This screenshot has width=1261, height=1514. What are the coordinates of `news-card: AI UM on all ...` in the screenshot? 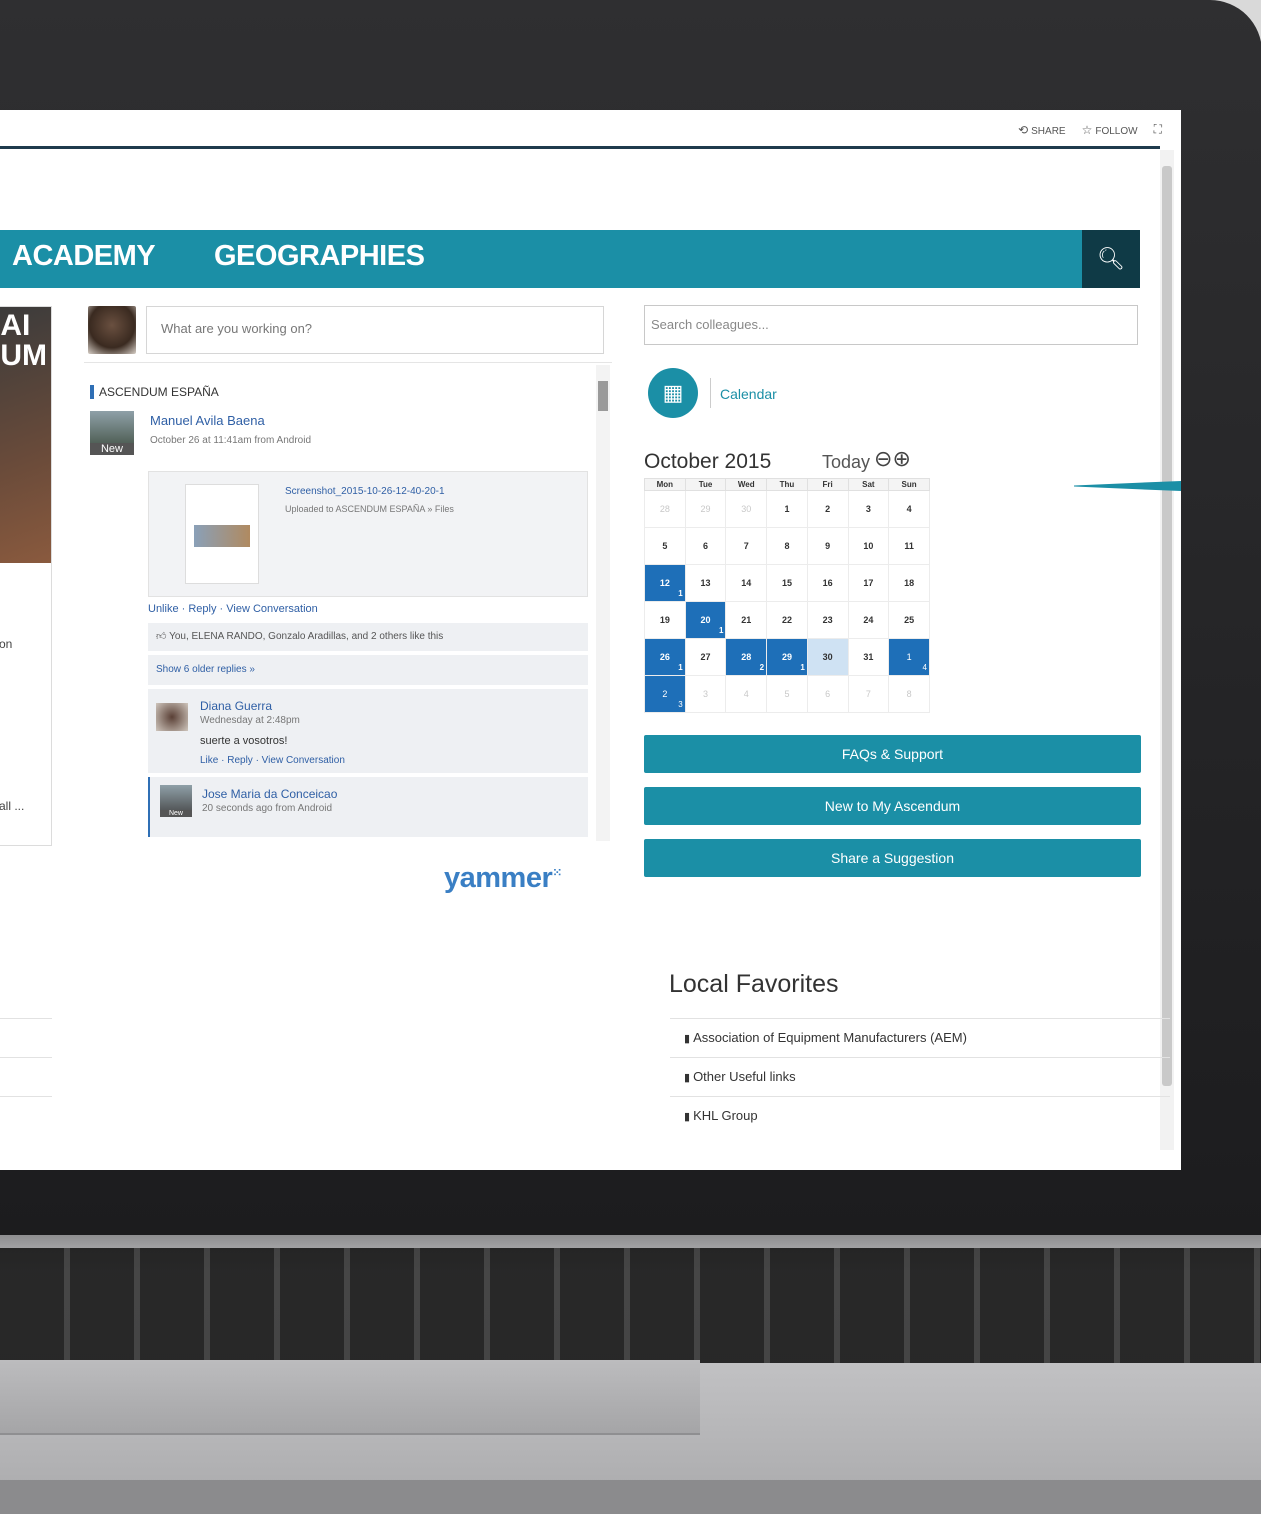 It's located at (26, 576).